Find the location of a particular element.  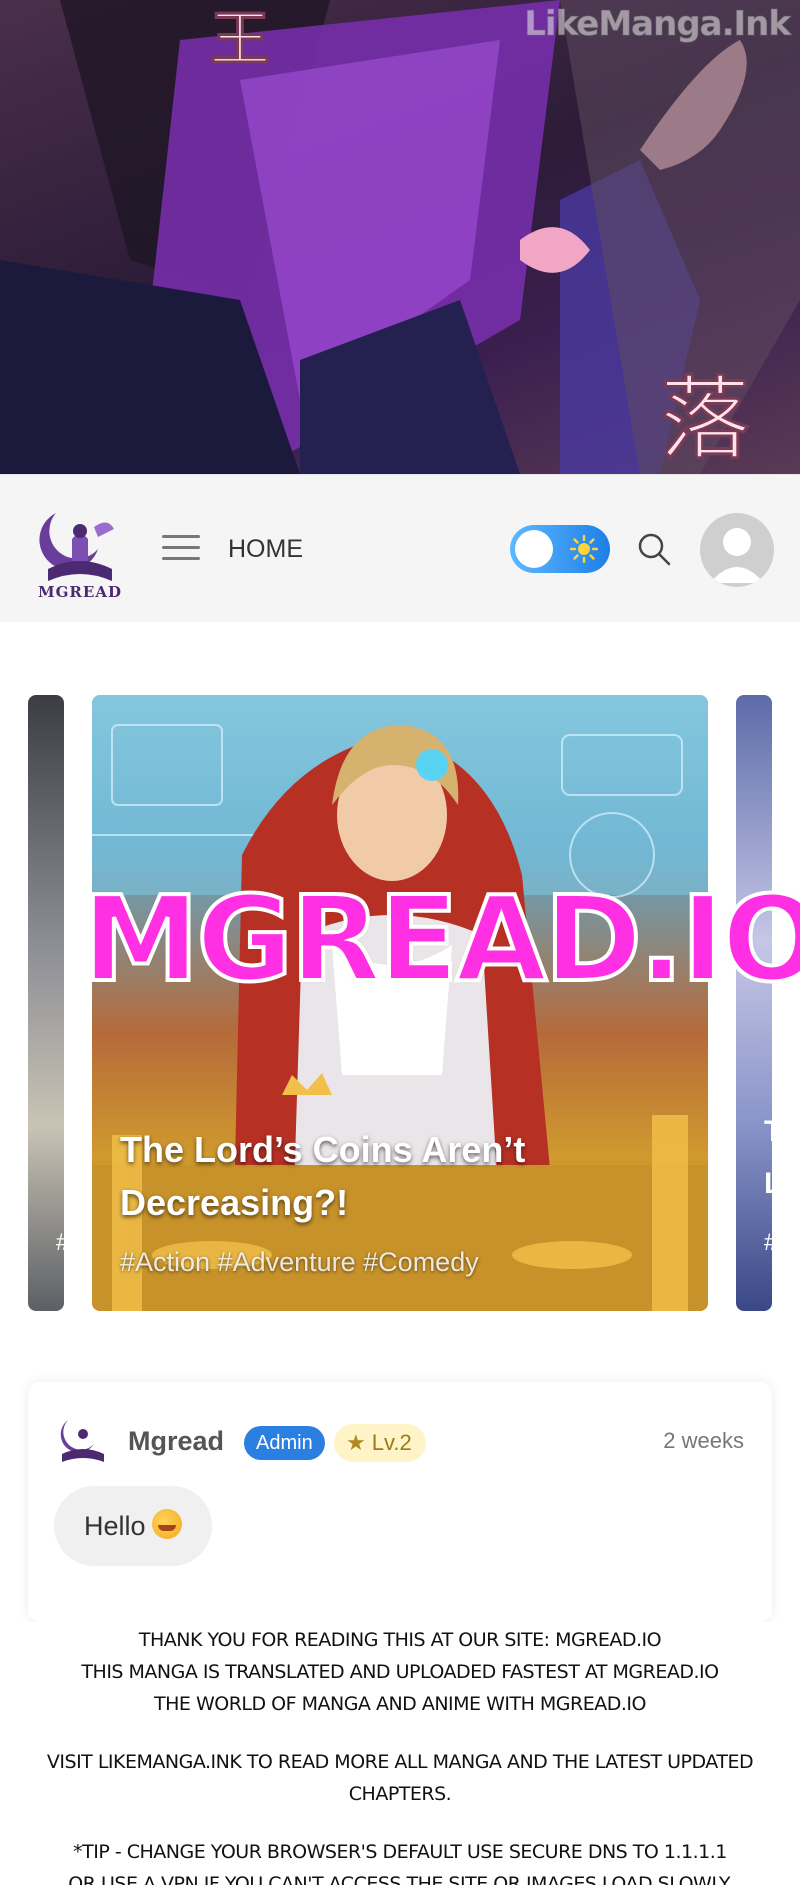

sun-icon is located at coordinates (584, 549).